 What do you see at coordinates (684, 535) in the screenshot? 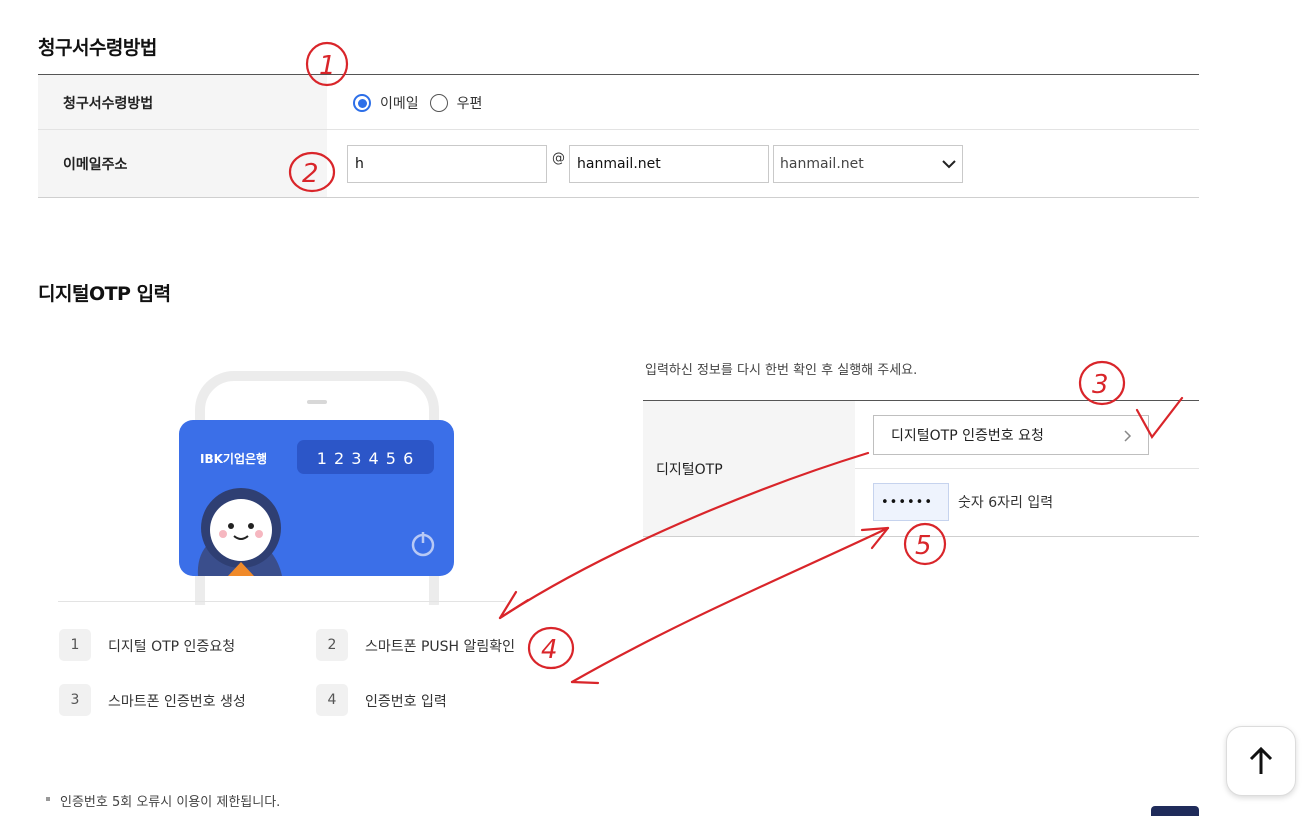
I see `annotation-arrow-a` at bounding box center [684, 535].